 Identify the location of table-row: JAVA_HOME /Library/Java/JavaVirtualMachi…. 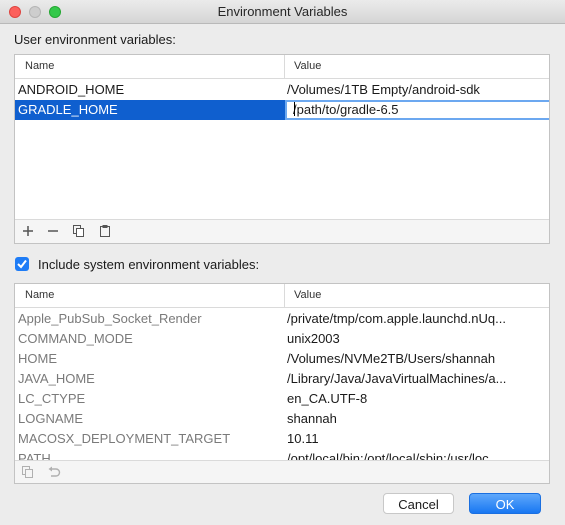
(282, 379).